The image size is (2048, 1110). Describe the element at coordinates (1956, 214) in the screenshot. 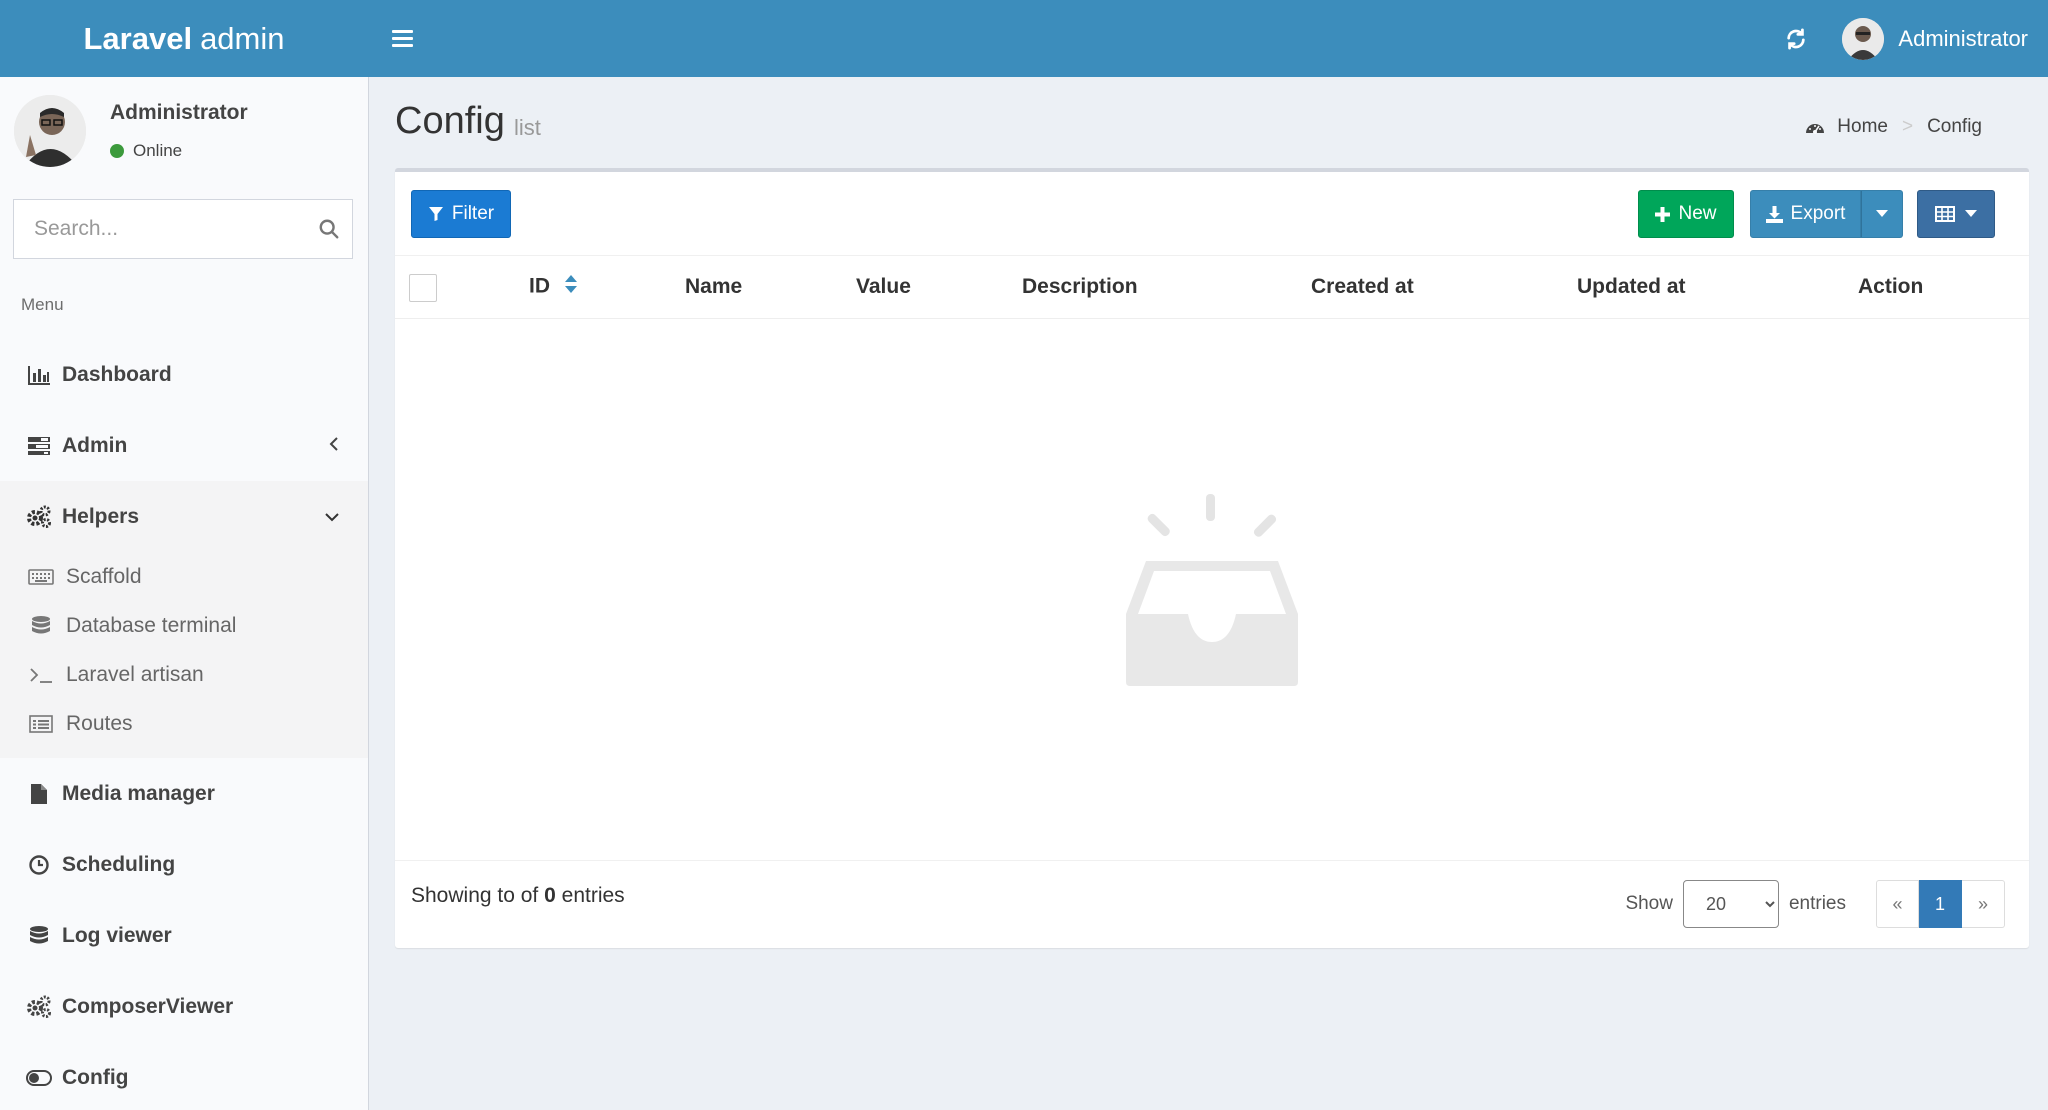

I see `column-selector-button` at that location.